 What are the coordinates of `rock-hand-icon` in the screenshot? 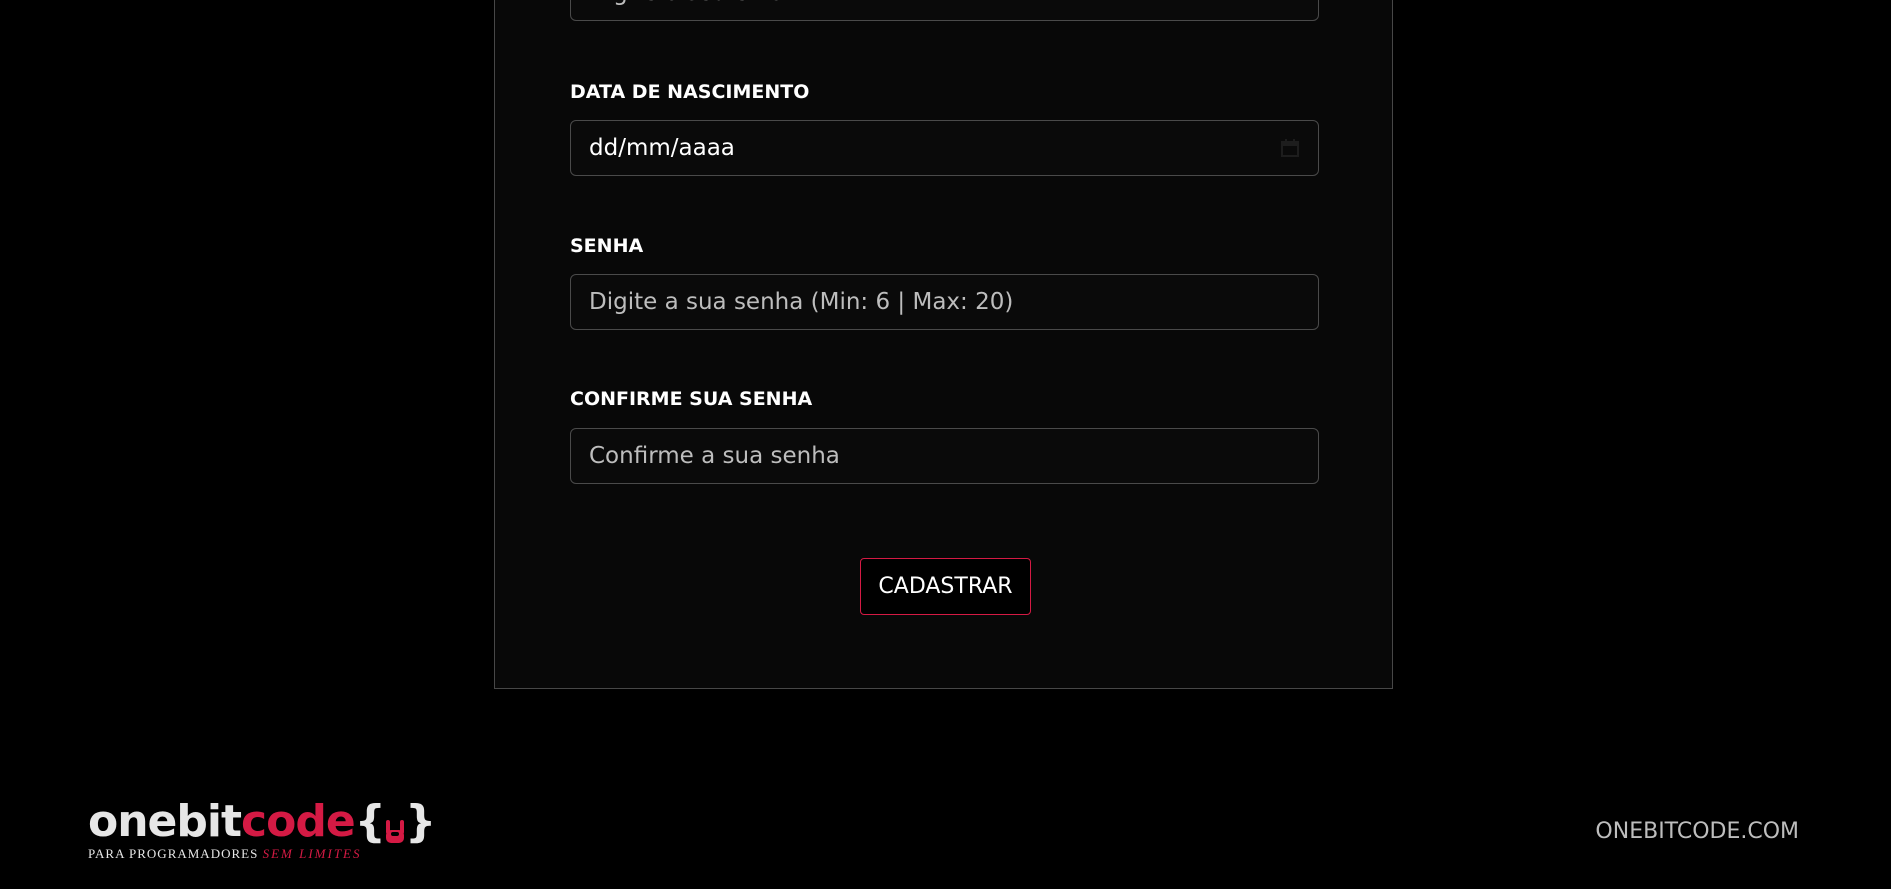 It's located at (395, 826).